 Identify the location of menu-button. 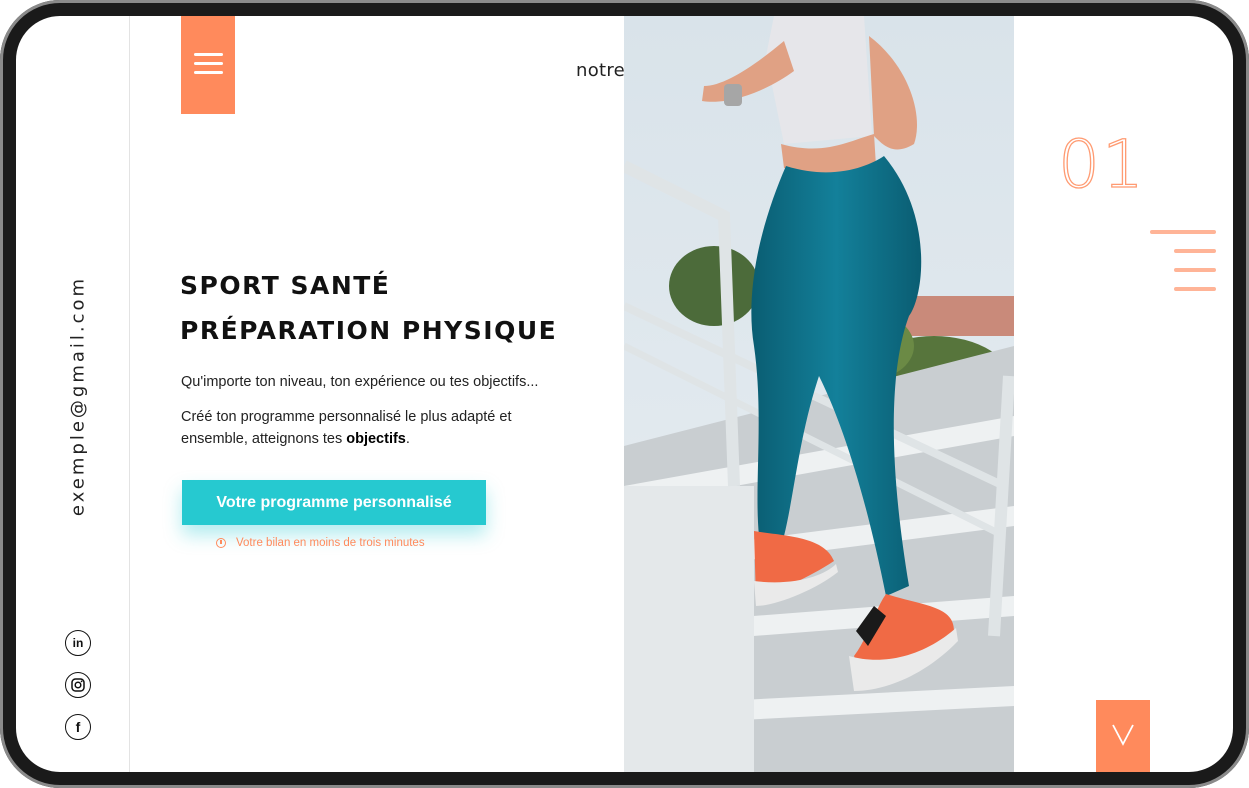
(208, 65).